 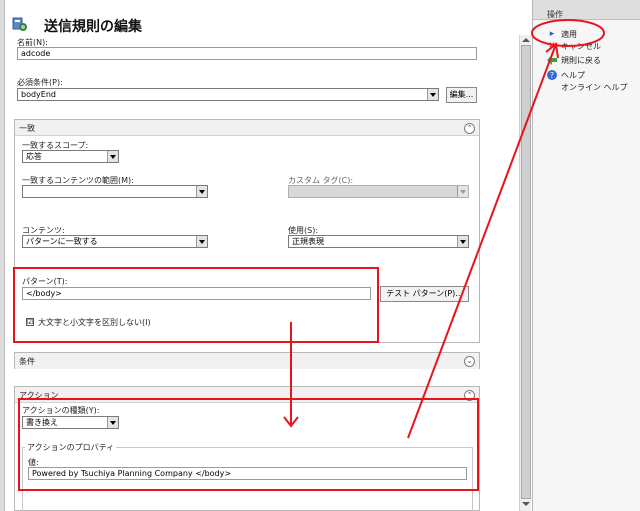 I want to click on vertical-scrollbar, so click(x=525, y=273).